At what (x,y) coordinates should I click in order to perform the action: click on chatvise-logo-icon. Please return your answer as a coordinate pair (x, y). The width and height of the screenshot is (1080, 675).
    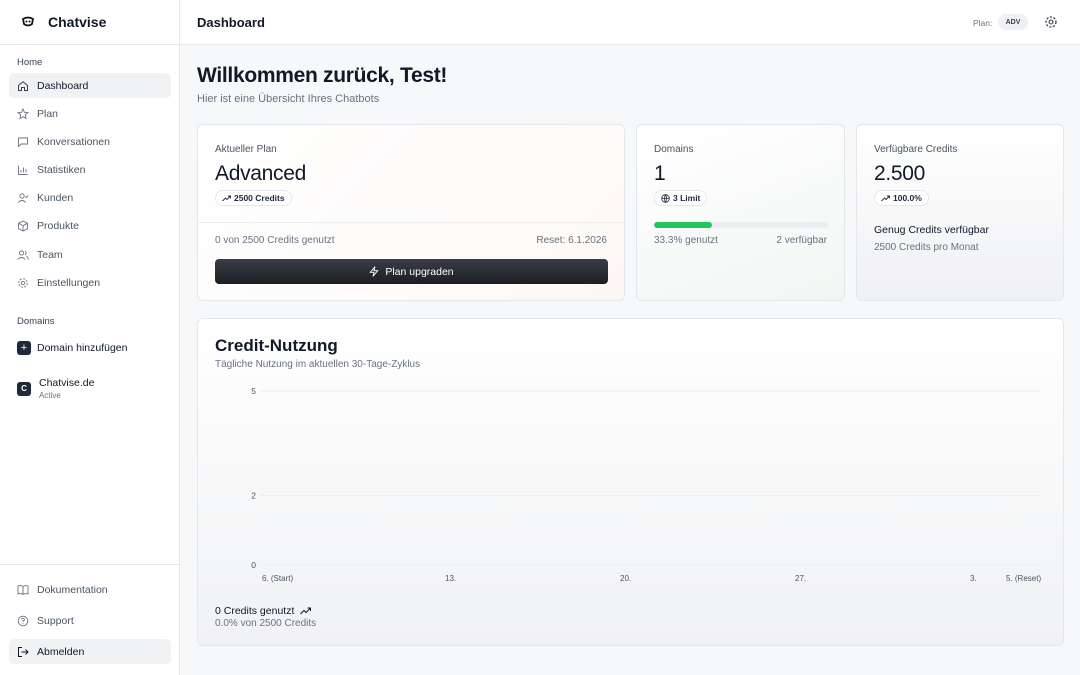
    Looking at the image, I should click on (28, 21).